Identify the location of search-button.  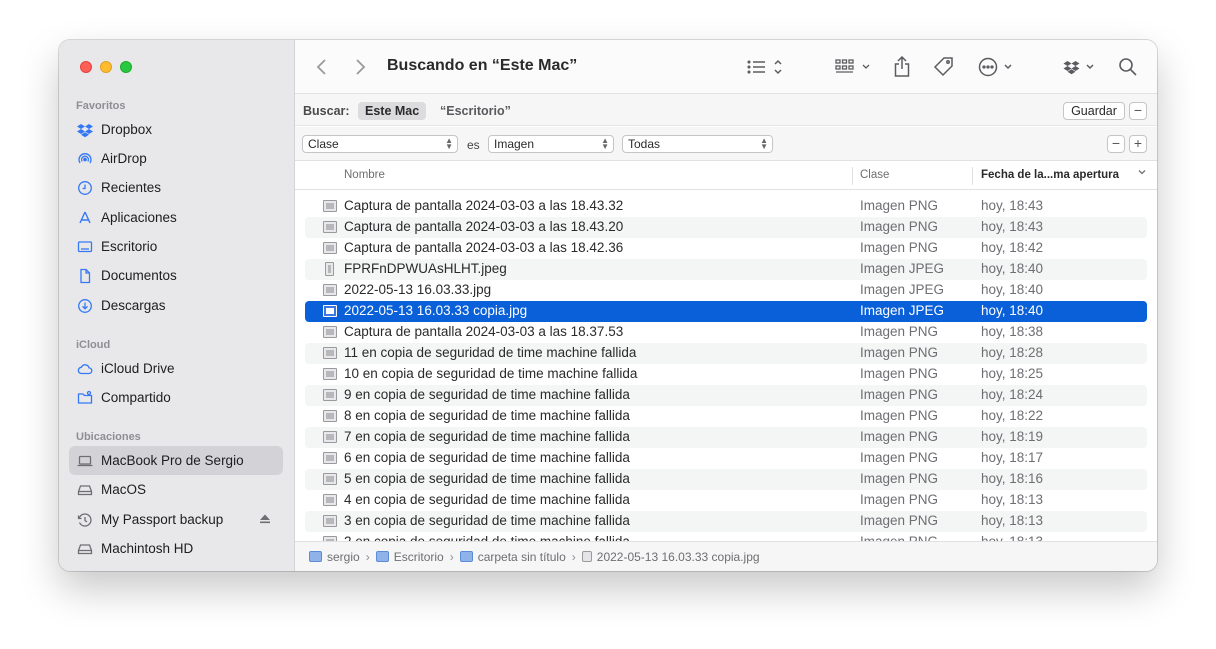
(1128, 67).